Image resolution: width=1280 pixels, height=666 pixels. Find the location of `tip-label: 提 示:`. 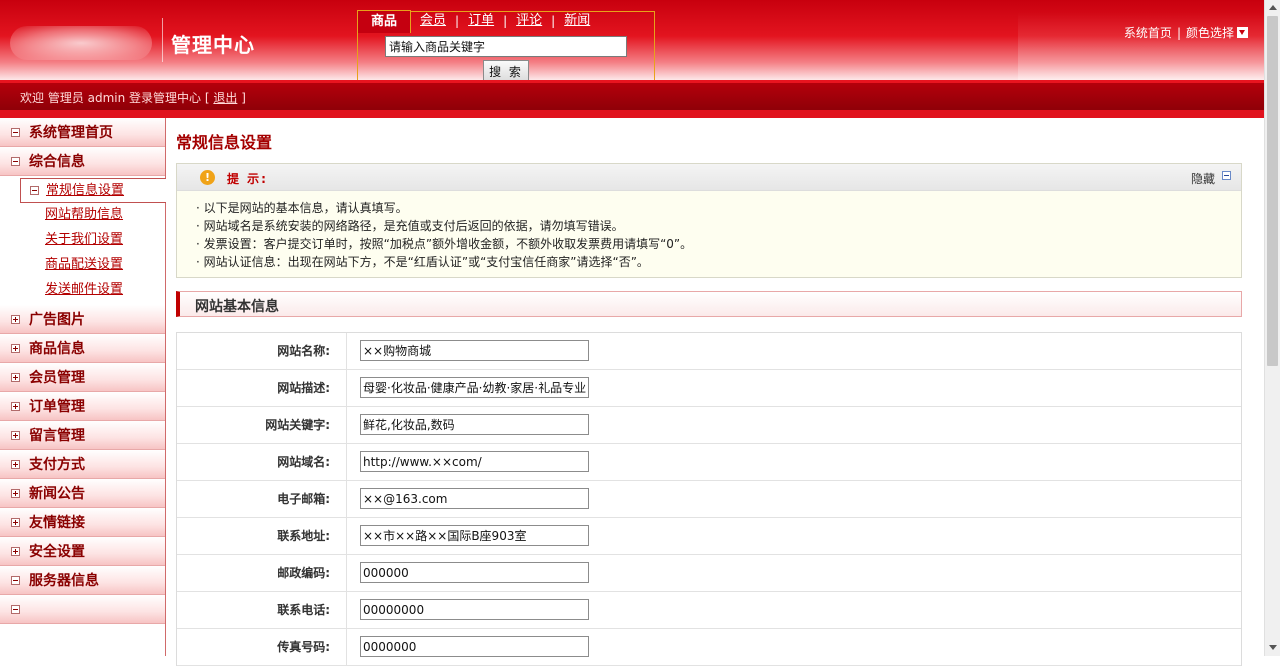

tip-label: 提 示: is located at coordinates (247, 179).